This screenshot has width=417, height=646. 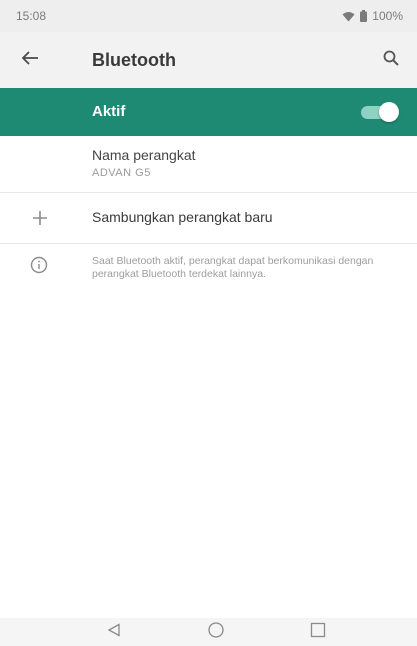 What do you see at coordinates (134, 60) in the screenshot?
I see `page-title: Bluetooth` at bounding box center [134, 60].